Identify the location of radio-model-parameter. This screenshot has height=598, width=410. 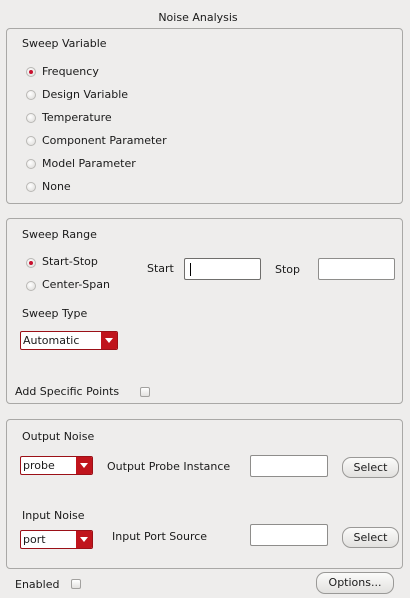
(31, 164).